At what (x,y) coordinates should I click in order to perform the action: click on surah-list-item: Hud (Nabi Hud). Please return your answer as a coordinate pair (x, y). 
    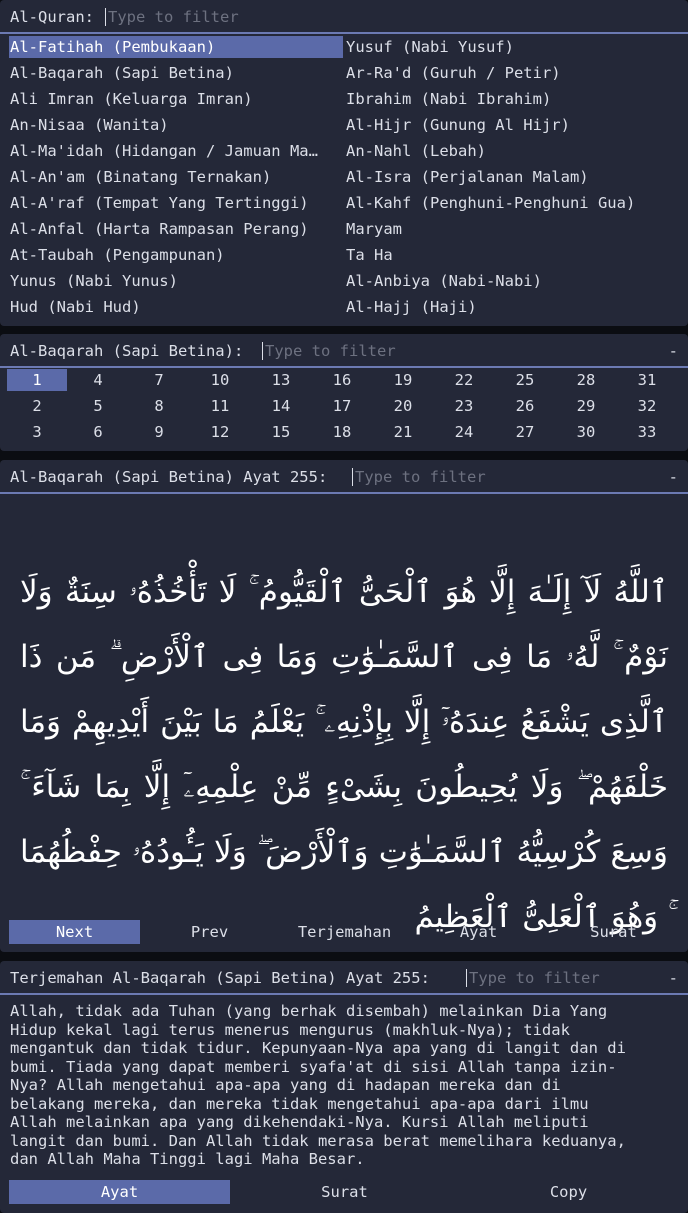
    Looking at the image, I should click on (176, 307).